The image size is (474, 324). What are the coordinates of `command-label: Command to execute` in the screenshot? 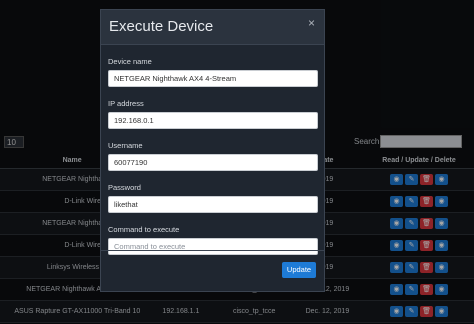 It's located at (144, 229).